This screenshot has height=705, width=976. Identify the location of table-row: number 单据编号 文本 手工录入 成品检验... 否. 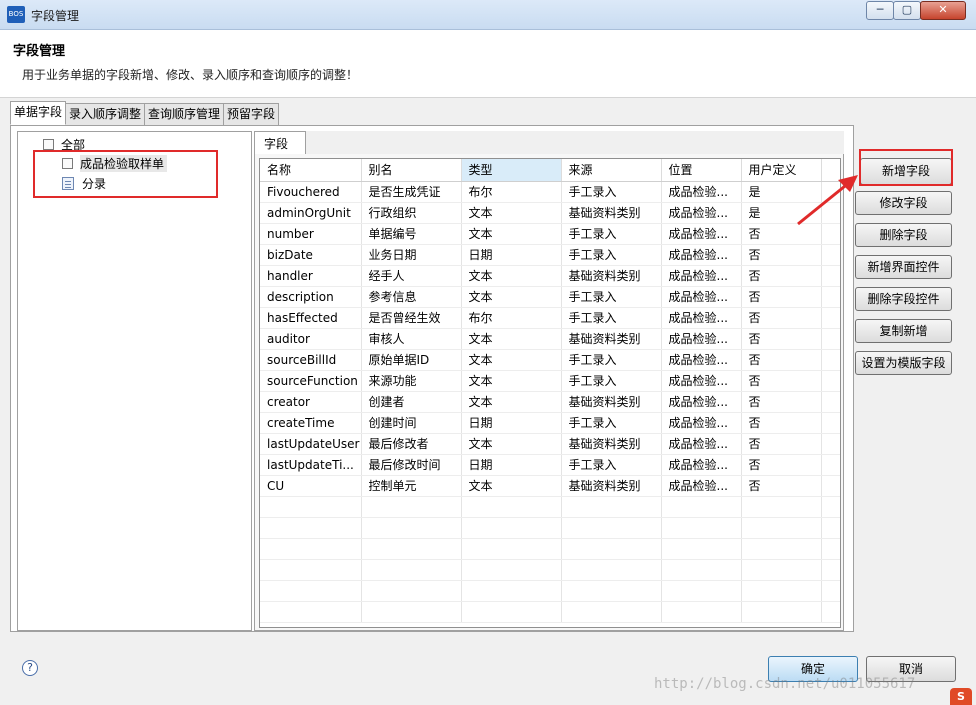
(550, 234).